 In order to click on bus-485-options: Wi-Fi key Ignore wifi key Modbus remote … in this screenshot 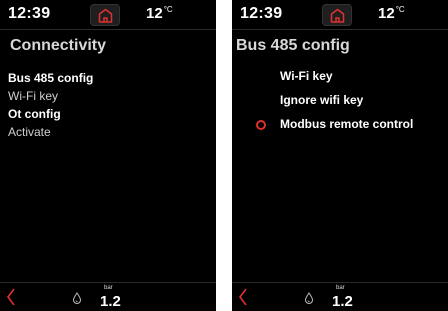, I will do `click(340, 103)`.